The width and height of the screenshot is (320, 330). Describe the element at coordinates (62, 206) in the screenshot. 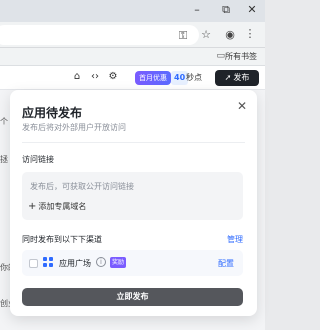

I see `add-domain-label: 添加专属域名` at that location.